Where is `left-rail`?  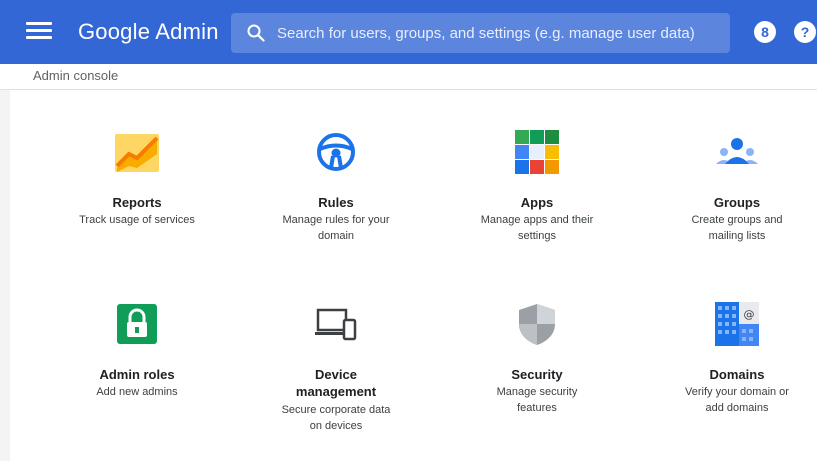 left-rail is located at coordinates (5, 275).